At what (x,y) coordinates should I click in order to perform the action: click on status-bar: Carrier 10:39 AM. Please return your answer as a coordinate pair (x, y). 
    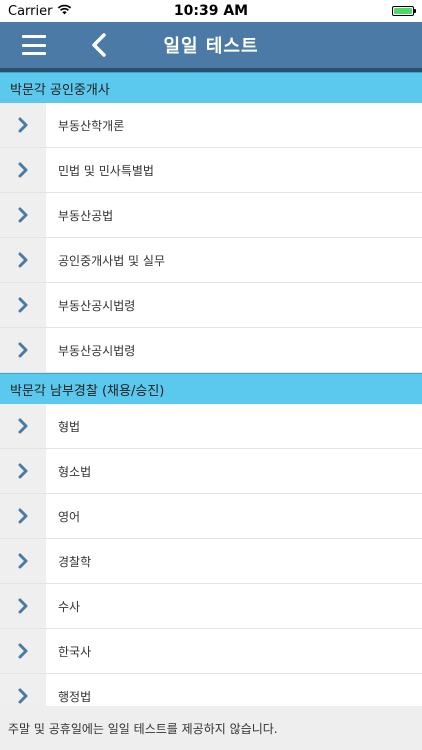
    Looking at the image, I should click on (211, 11).